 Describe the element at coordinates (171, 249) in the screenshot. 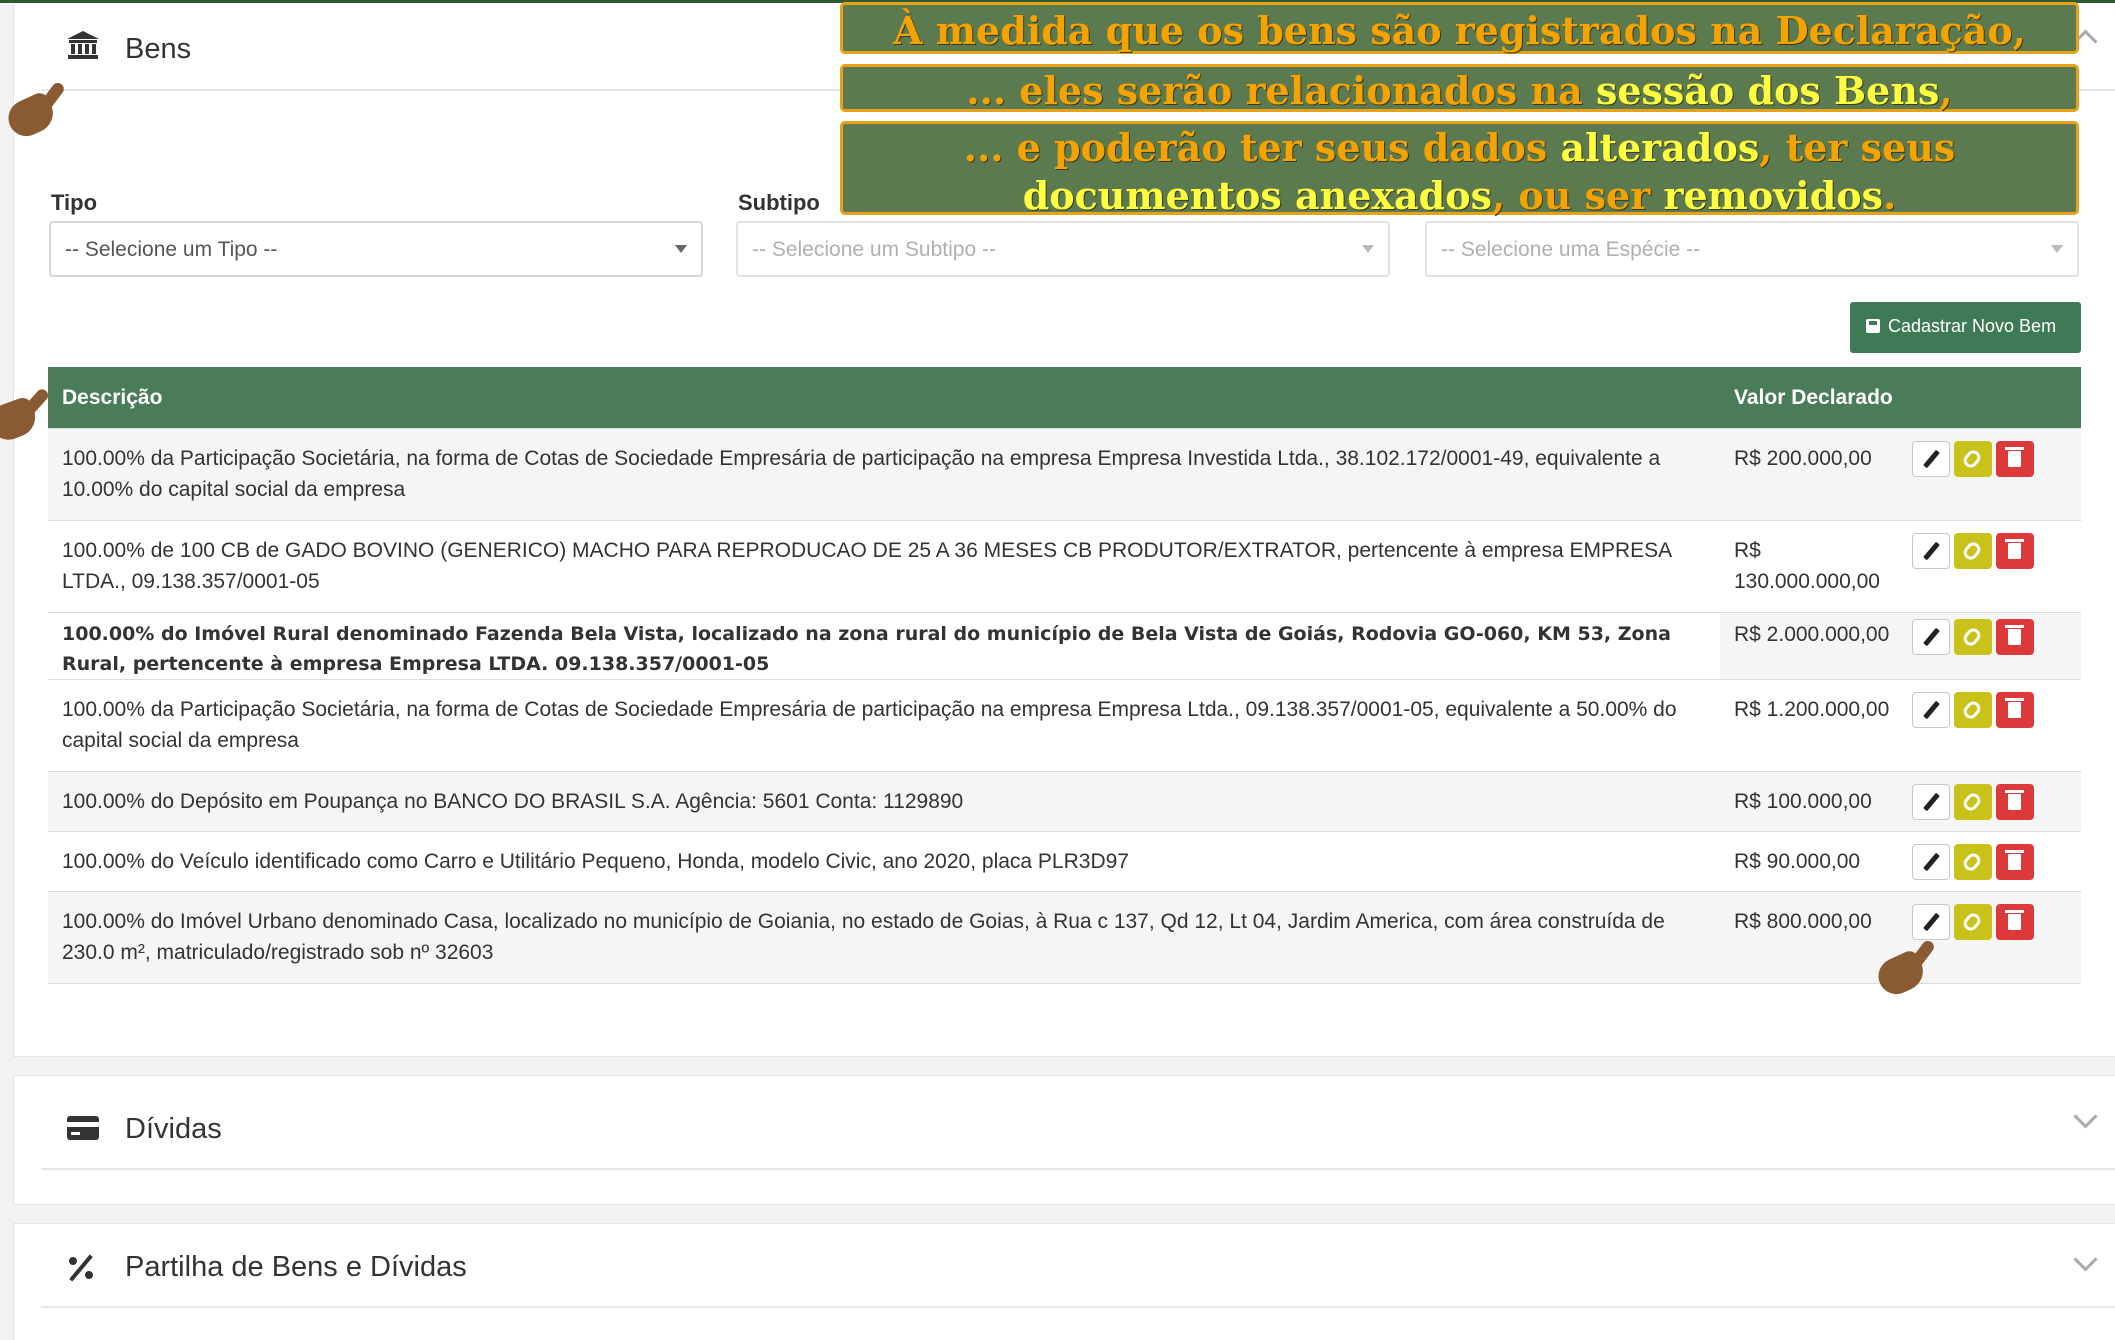

I see `tipo-select-value: -- Selecione um Tipo --` at that location.